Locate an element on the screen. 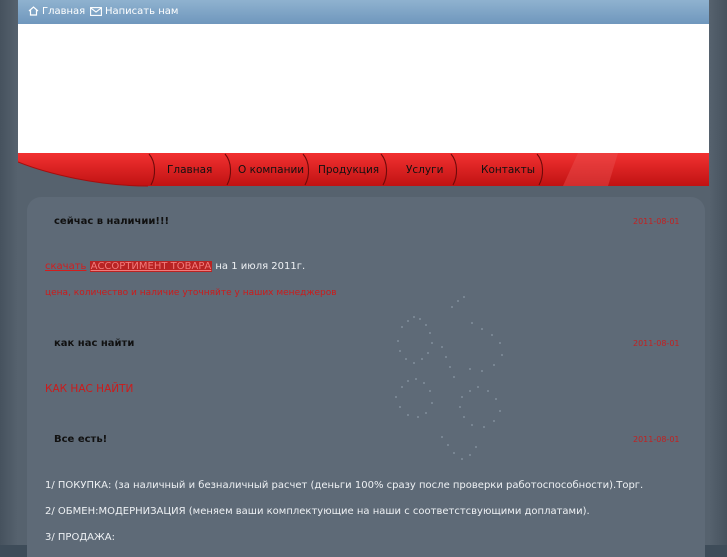  post-title-in-stock: сейчас в наличии!!! is located at coordinates (111, 221).